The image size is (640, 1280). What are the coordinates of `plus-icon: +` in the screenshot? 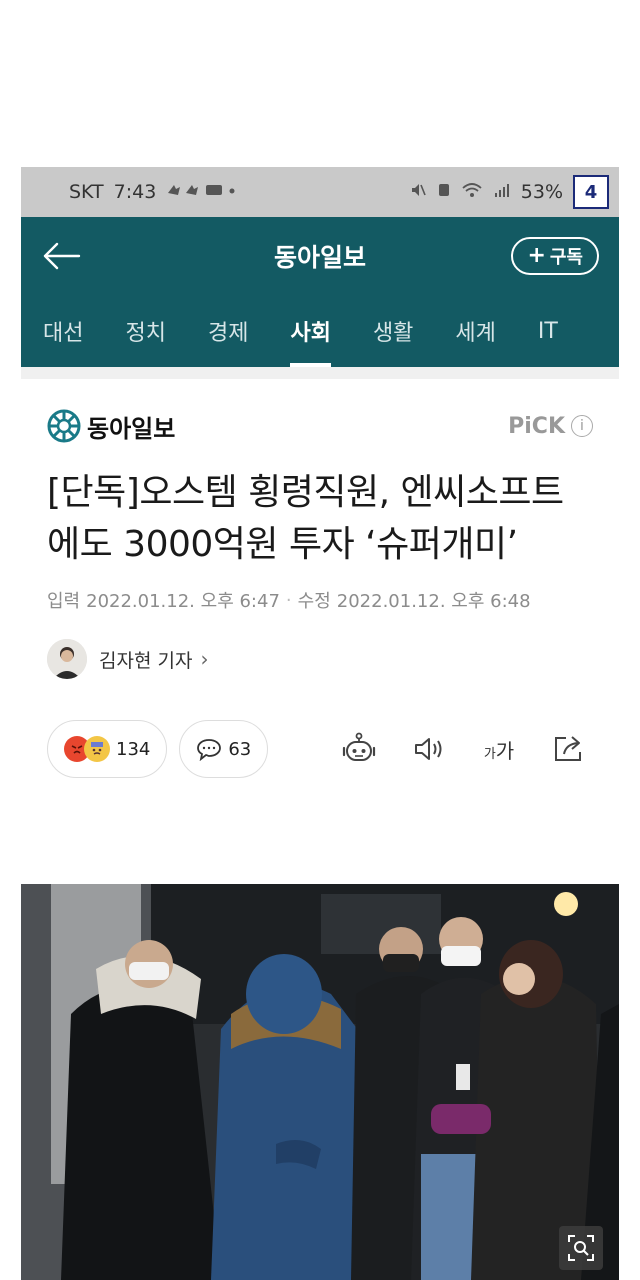 It's located at (536, 255).